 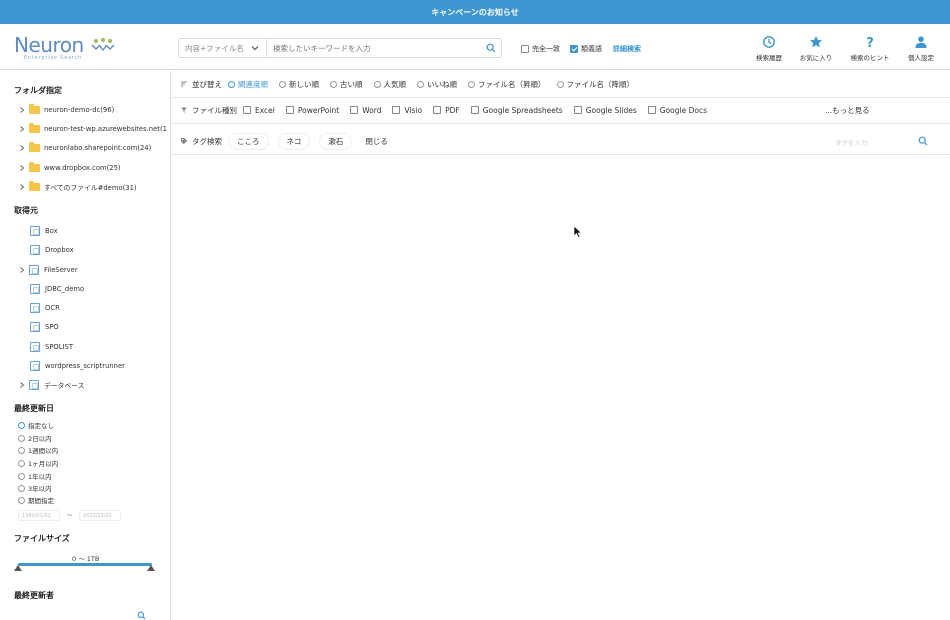 I want to click on tag-chip: こころ, so click(x=248, y=141).